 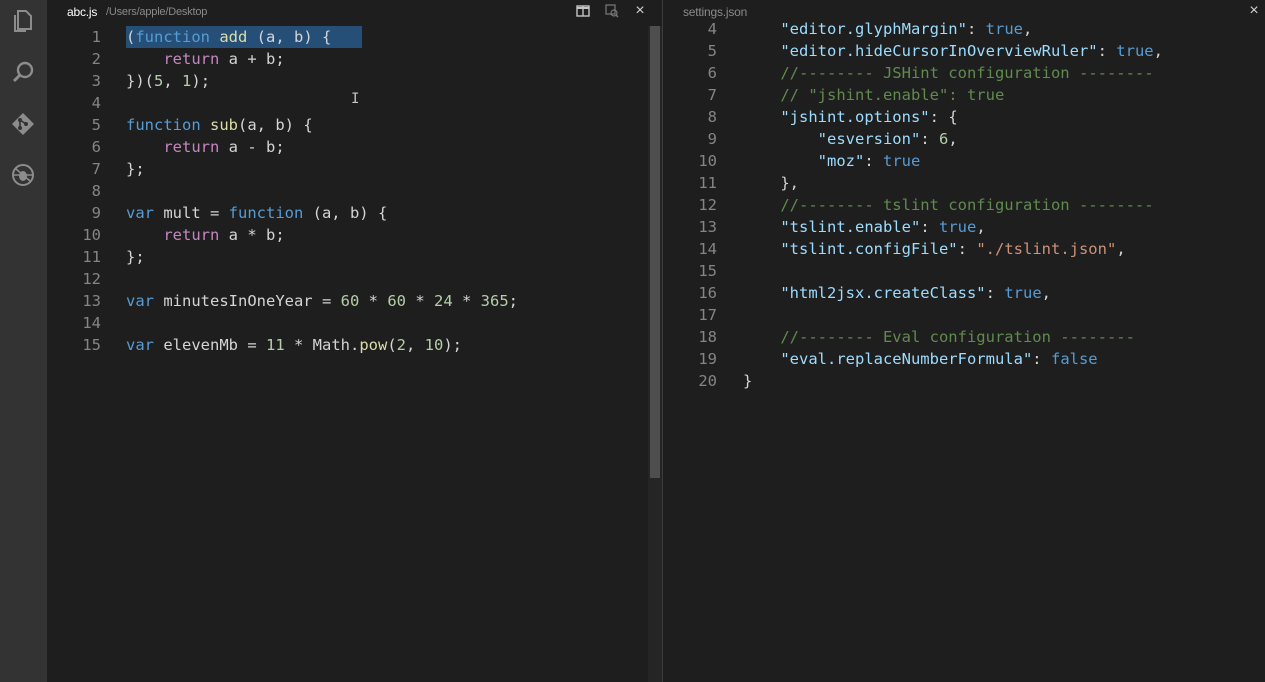 What do you see at coordinates (228, 37) in the screenshot?
I see `code-text: (function add (a, b) {` at bounding box center [228, 37].